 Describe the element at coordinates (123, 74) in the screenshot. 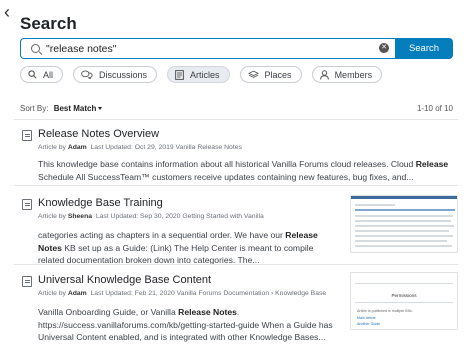

I see `filter-label: Discussions` at that location.